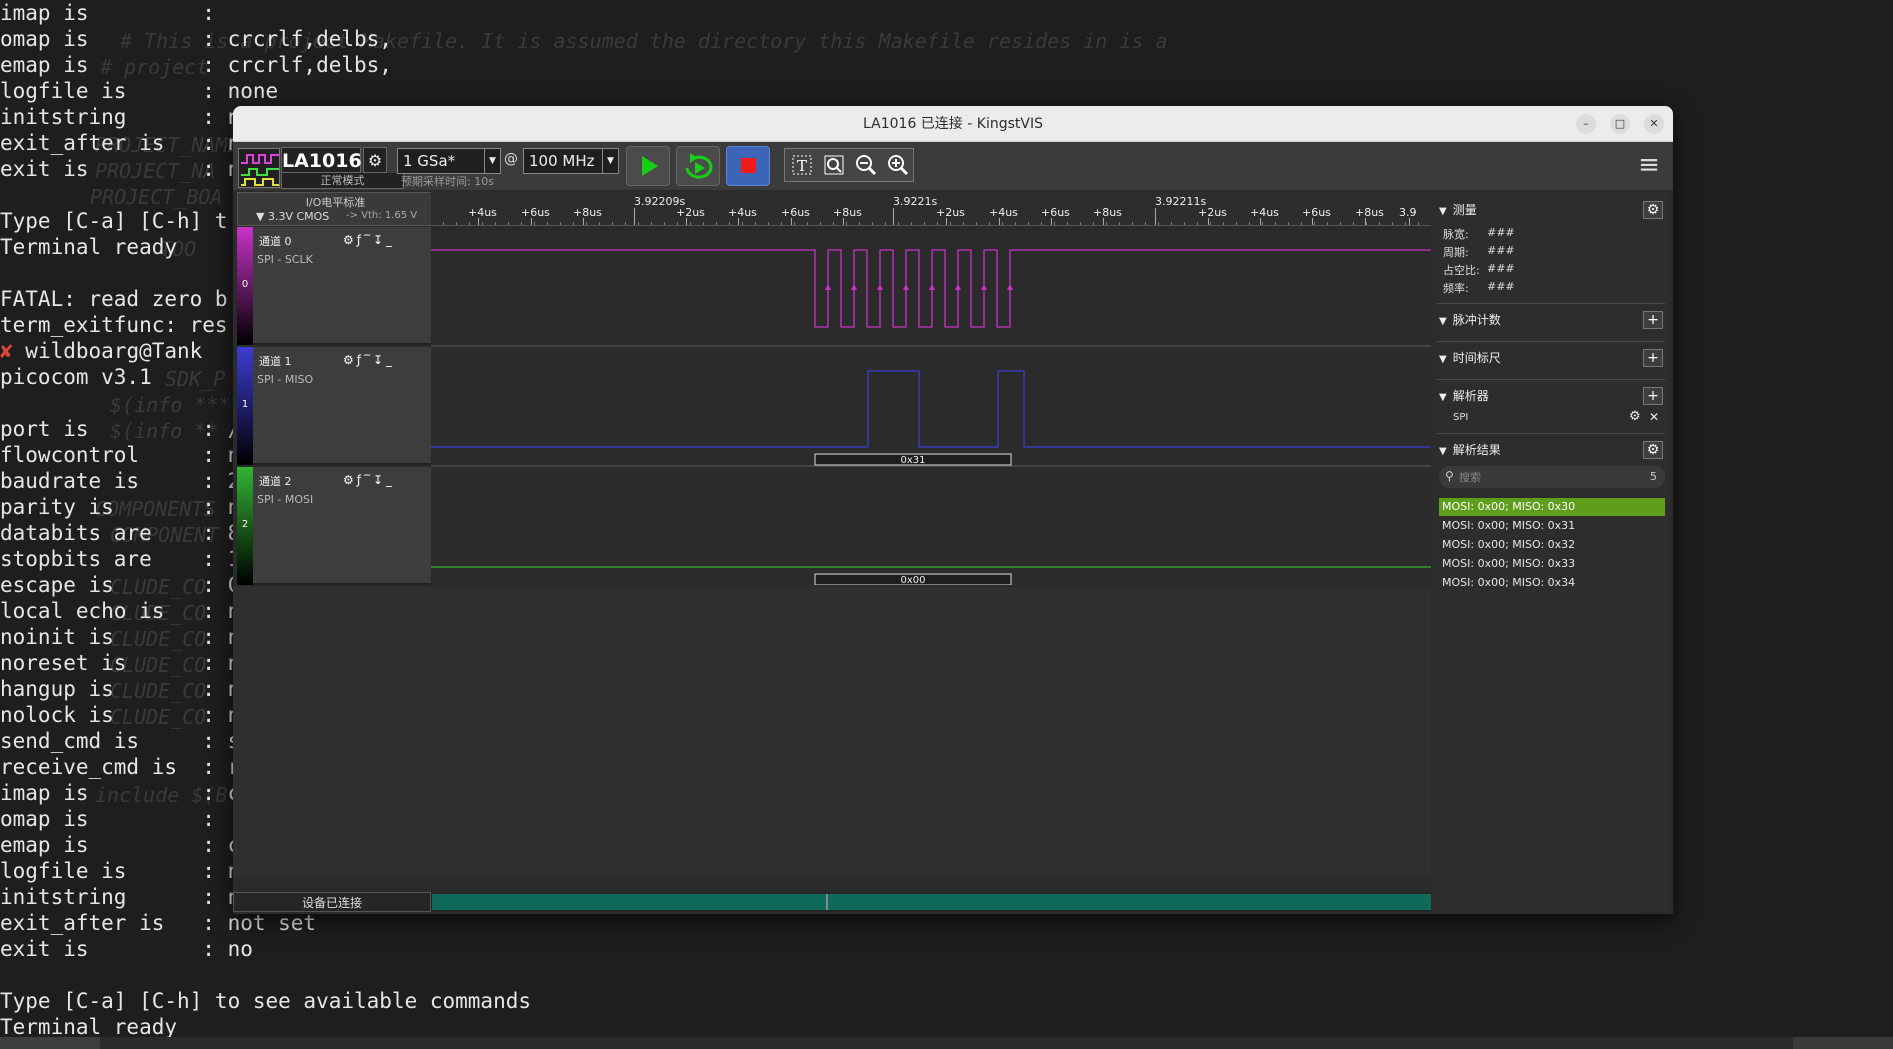 The width and height of the screenshot is (1893, 1049). What do you see at coordinates (245, 404) in the screenshot?
I see `channel-number: 1` at bounding box center [245, 404].